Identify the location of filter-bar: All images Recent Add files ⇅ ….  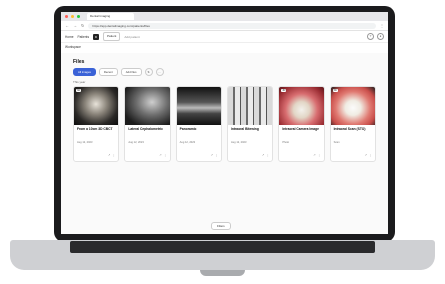
(224, 72).